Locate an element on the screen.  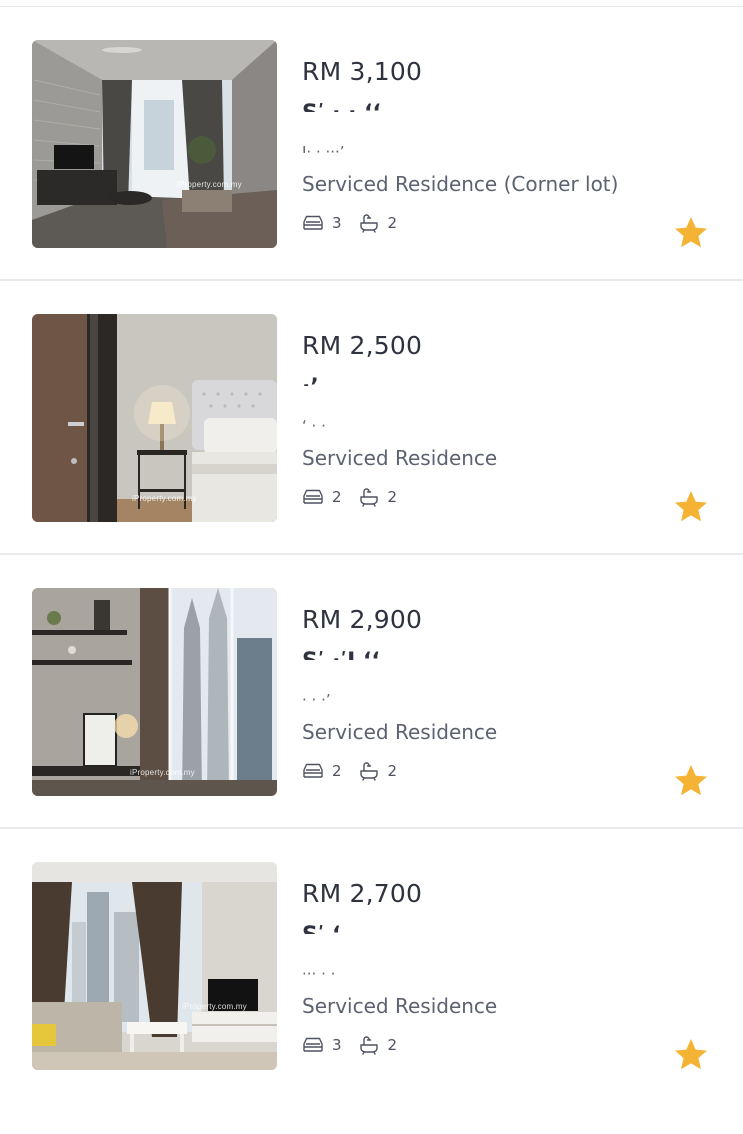
listing-address: · · ·’ is located at coordinates (316, 697).